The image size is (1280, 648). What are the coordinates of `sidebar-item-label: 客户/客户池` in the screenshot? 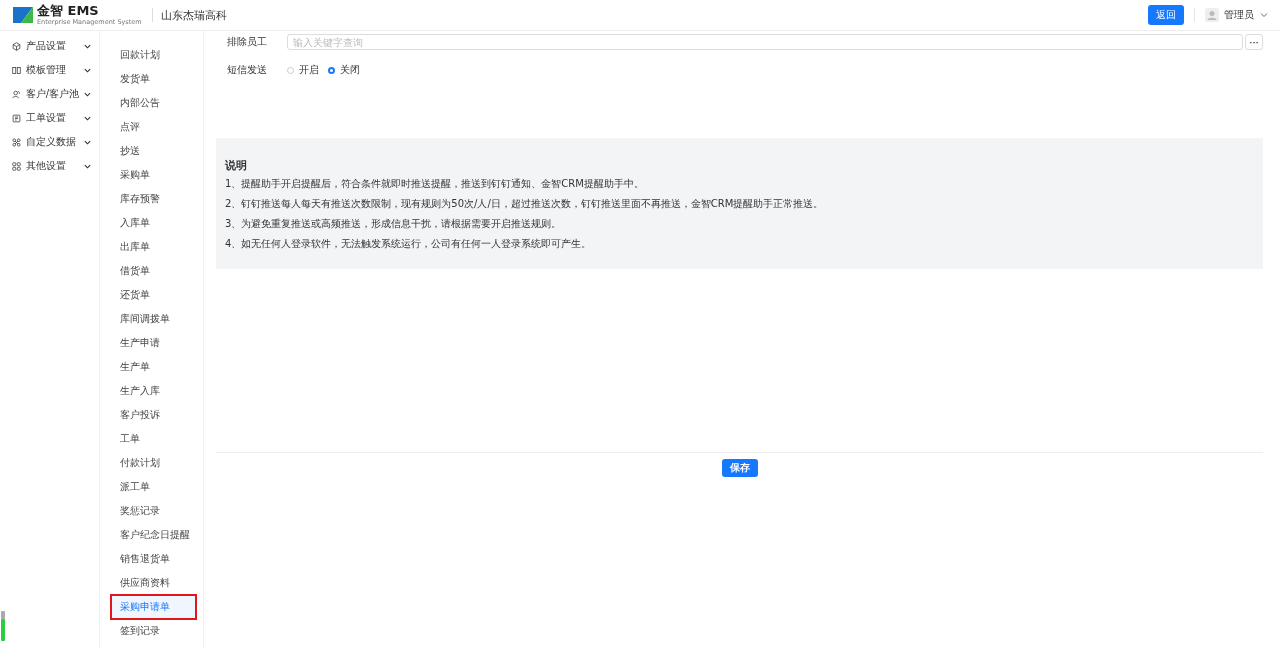 It's located at (52, 94).